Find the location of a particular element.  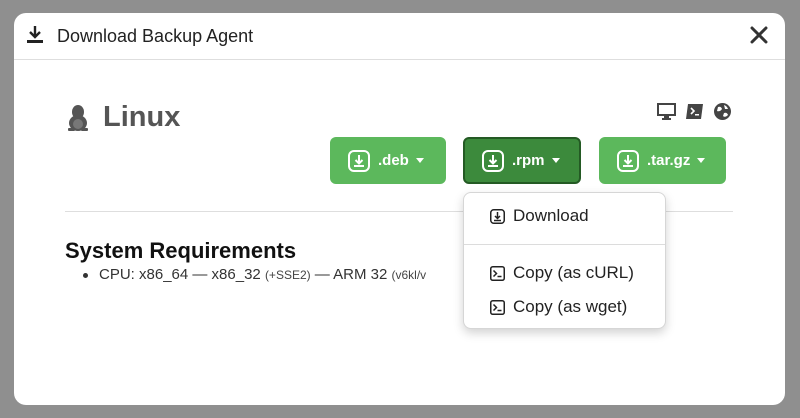

menu-item-download: Download is located at coordinates (539, 216).